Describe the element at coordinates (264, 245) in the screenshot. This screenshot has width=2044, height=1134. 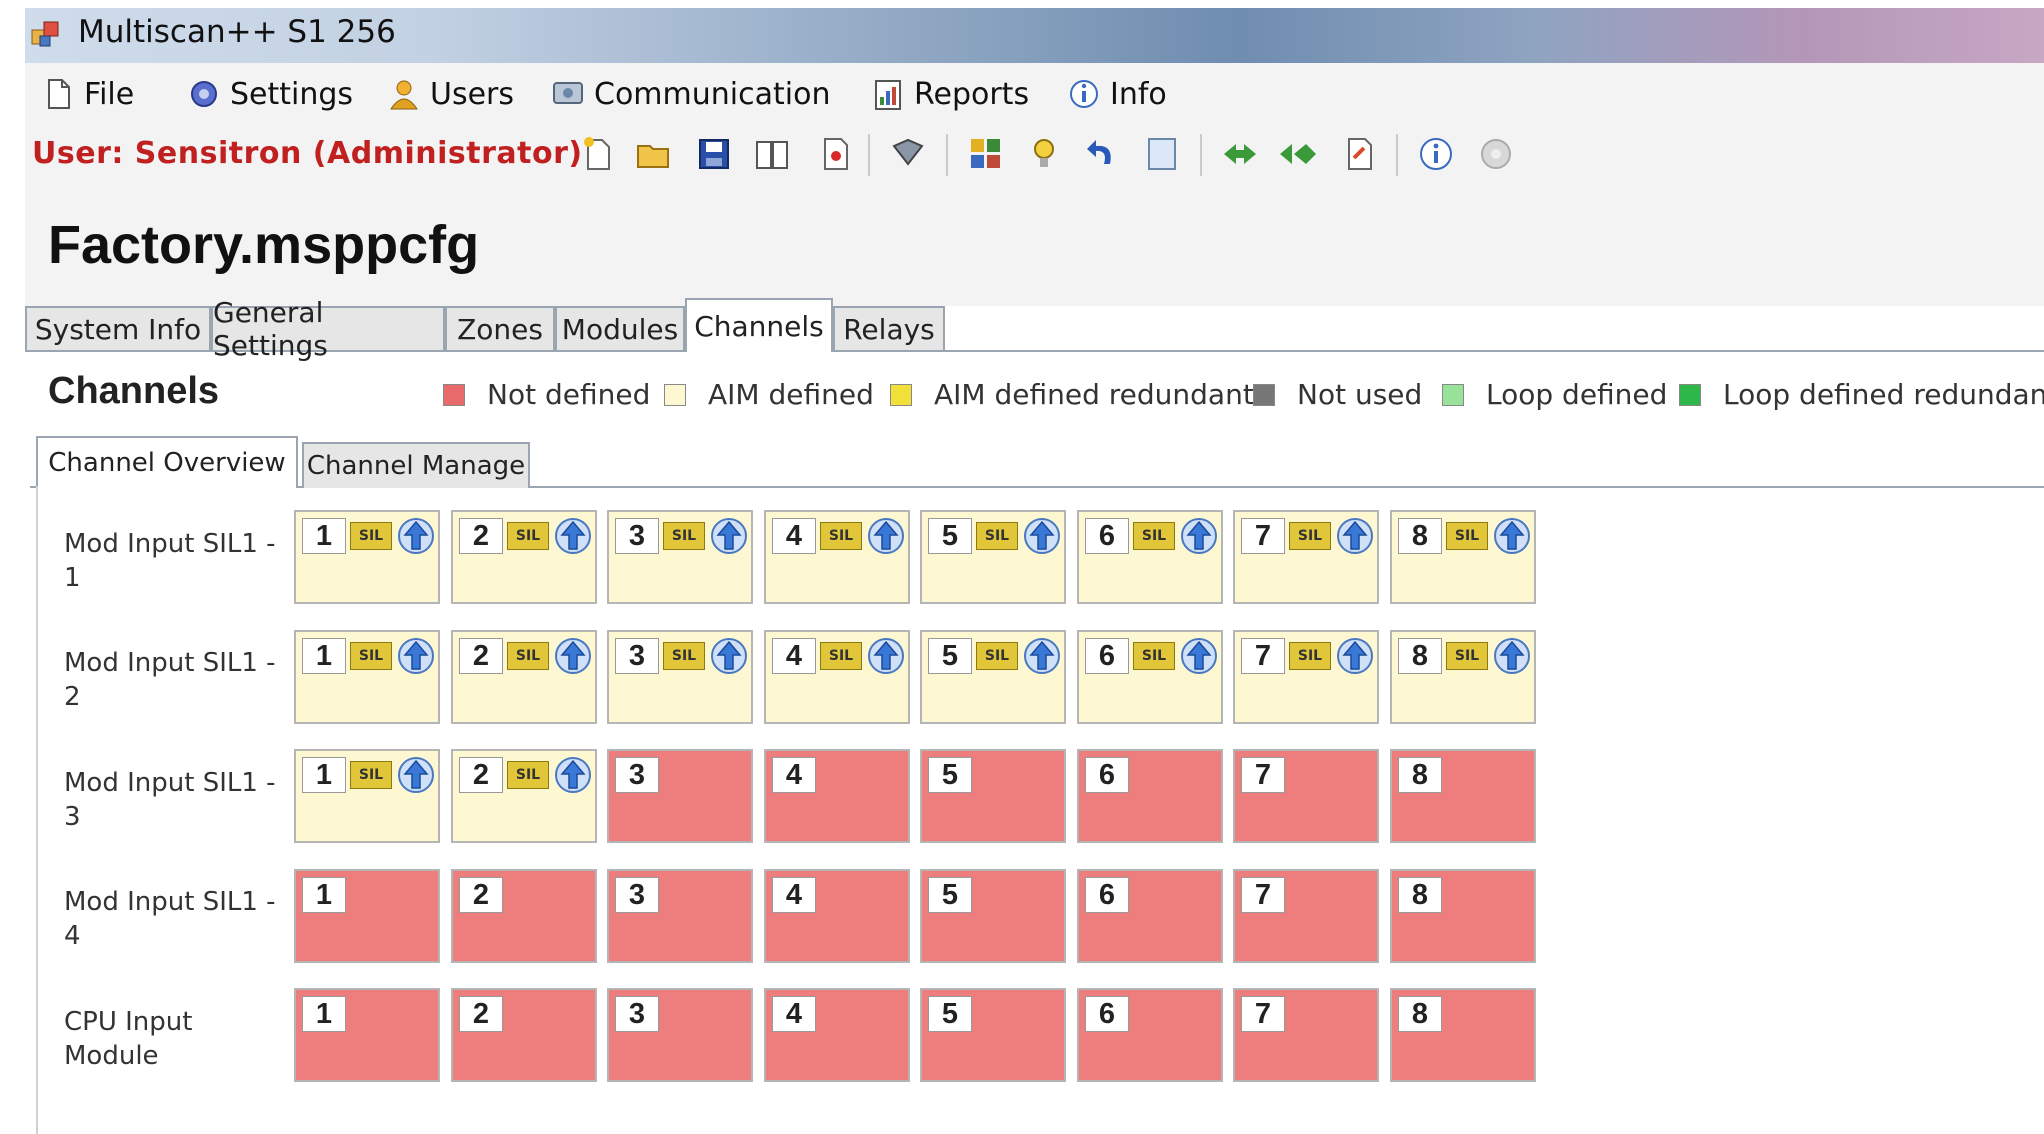
I see `page-title: Factory.msppcfg` at that location.